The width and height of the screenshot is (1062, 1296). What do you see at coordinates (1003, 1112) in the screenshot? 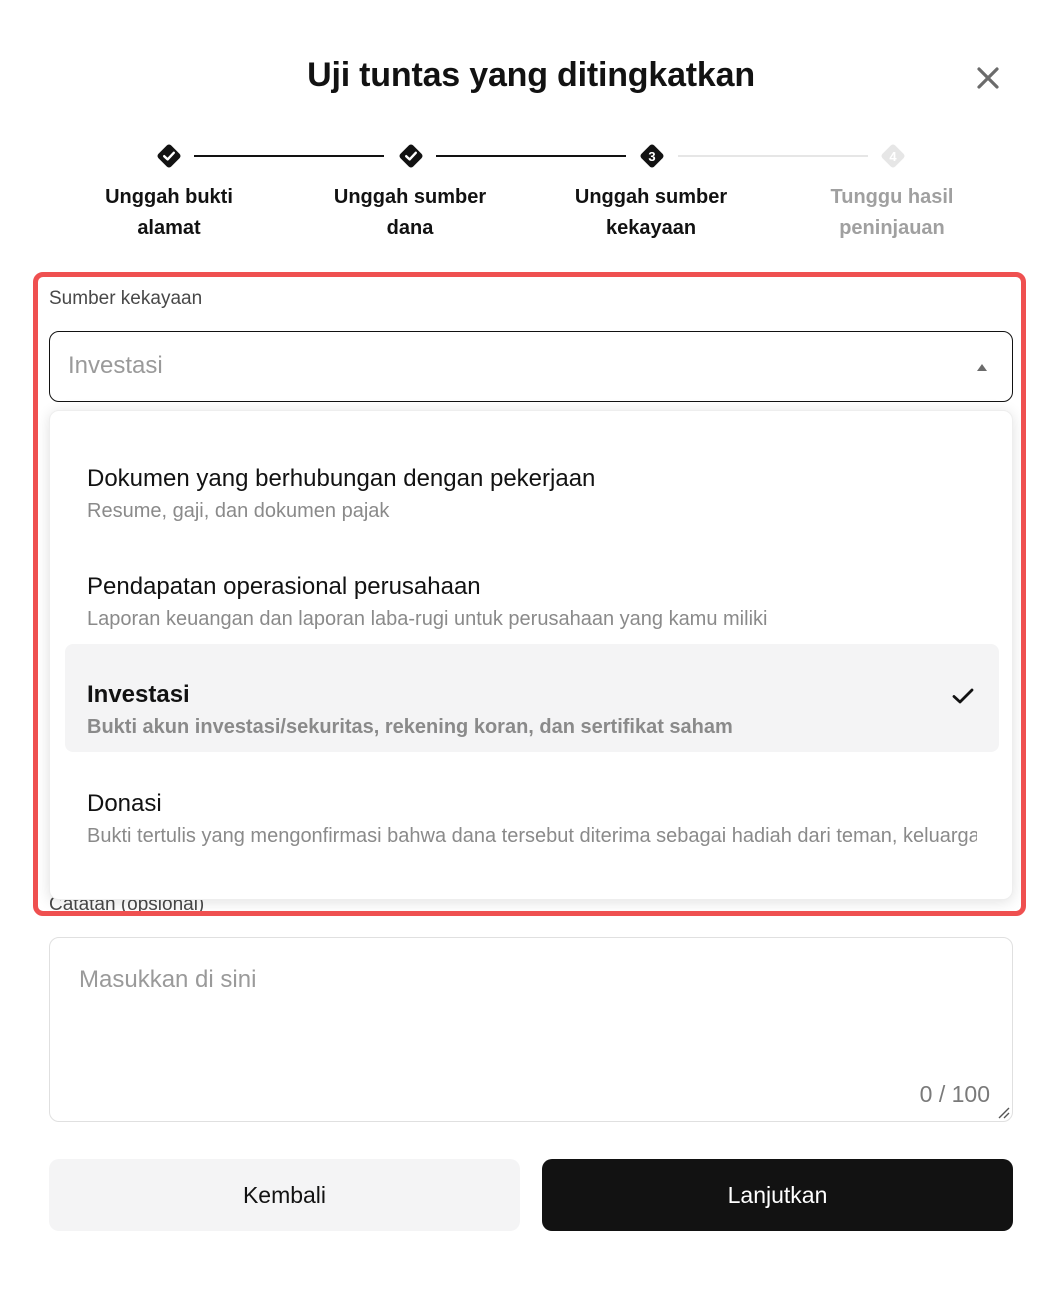
I see `resize-handle-icon` at bounding box center [1003, 1112].